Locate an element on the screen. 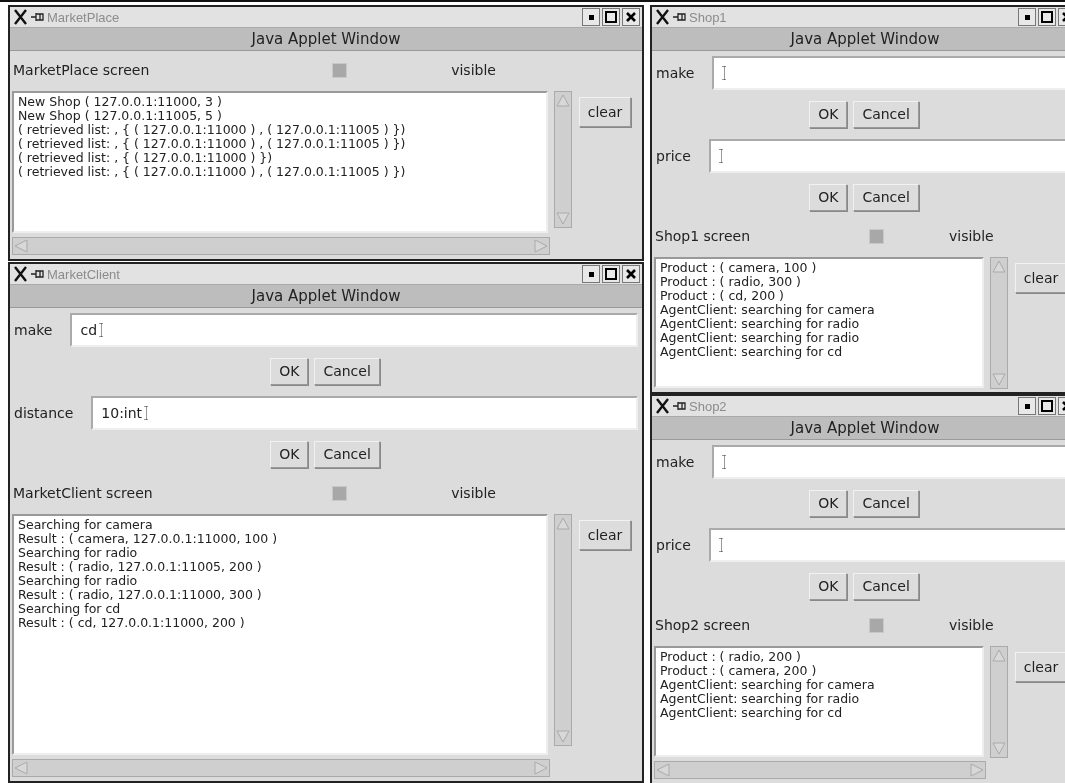 The width and height of the screenshot is (1065, 783). log-line: Result : ( camera, 127.0.0.1:11000, 100 ) is located at coordinates (148, 539).